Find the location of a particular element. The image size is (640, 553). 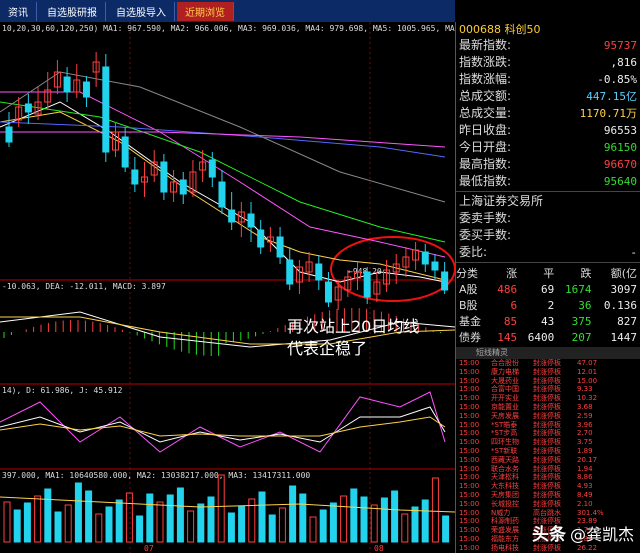

news-header: 短线精灵 is located at coordinates (548, 353).